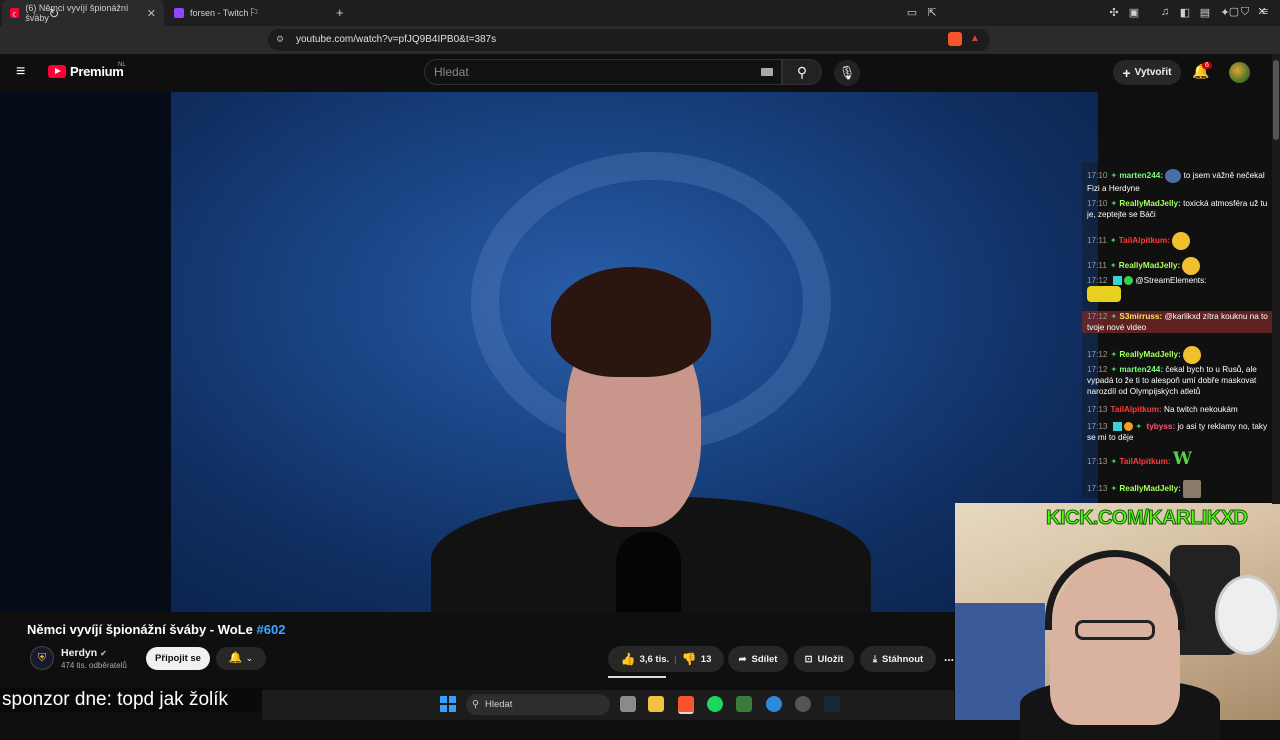  I want to click on chat-message: 17:13 ✦ TailAlpitkum: W, so click(1181, 459).